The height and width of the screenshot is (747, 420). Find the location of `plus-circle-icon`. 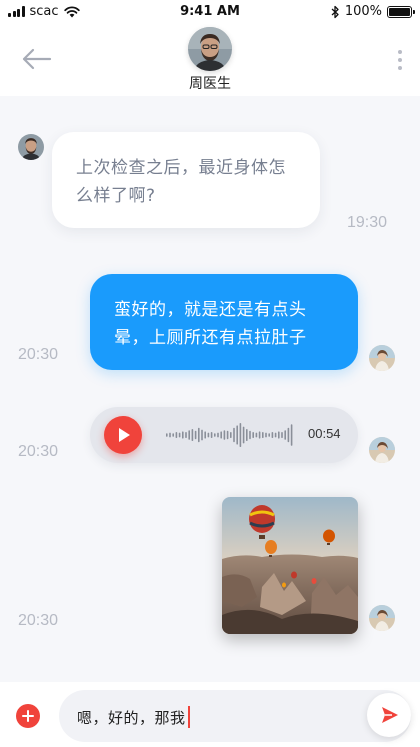

plus-circle-icon is located at coordinates (28, 716).